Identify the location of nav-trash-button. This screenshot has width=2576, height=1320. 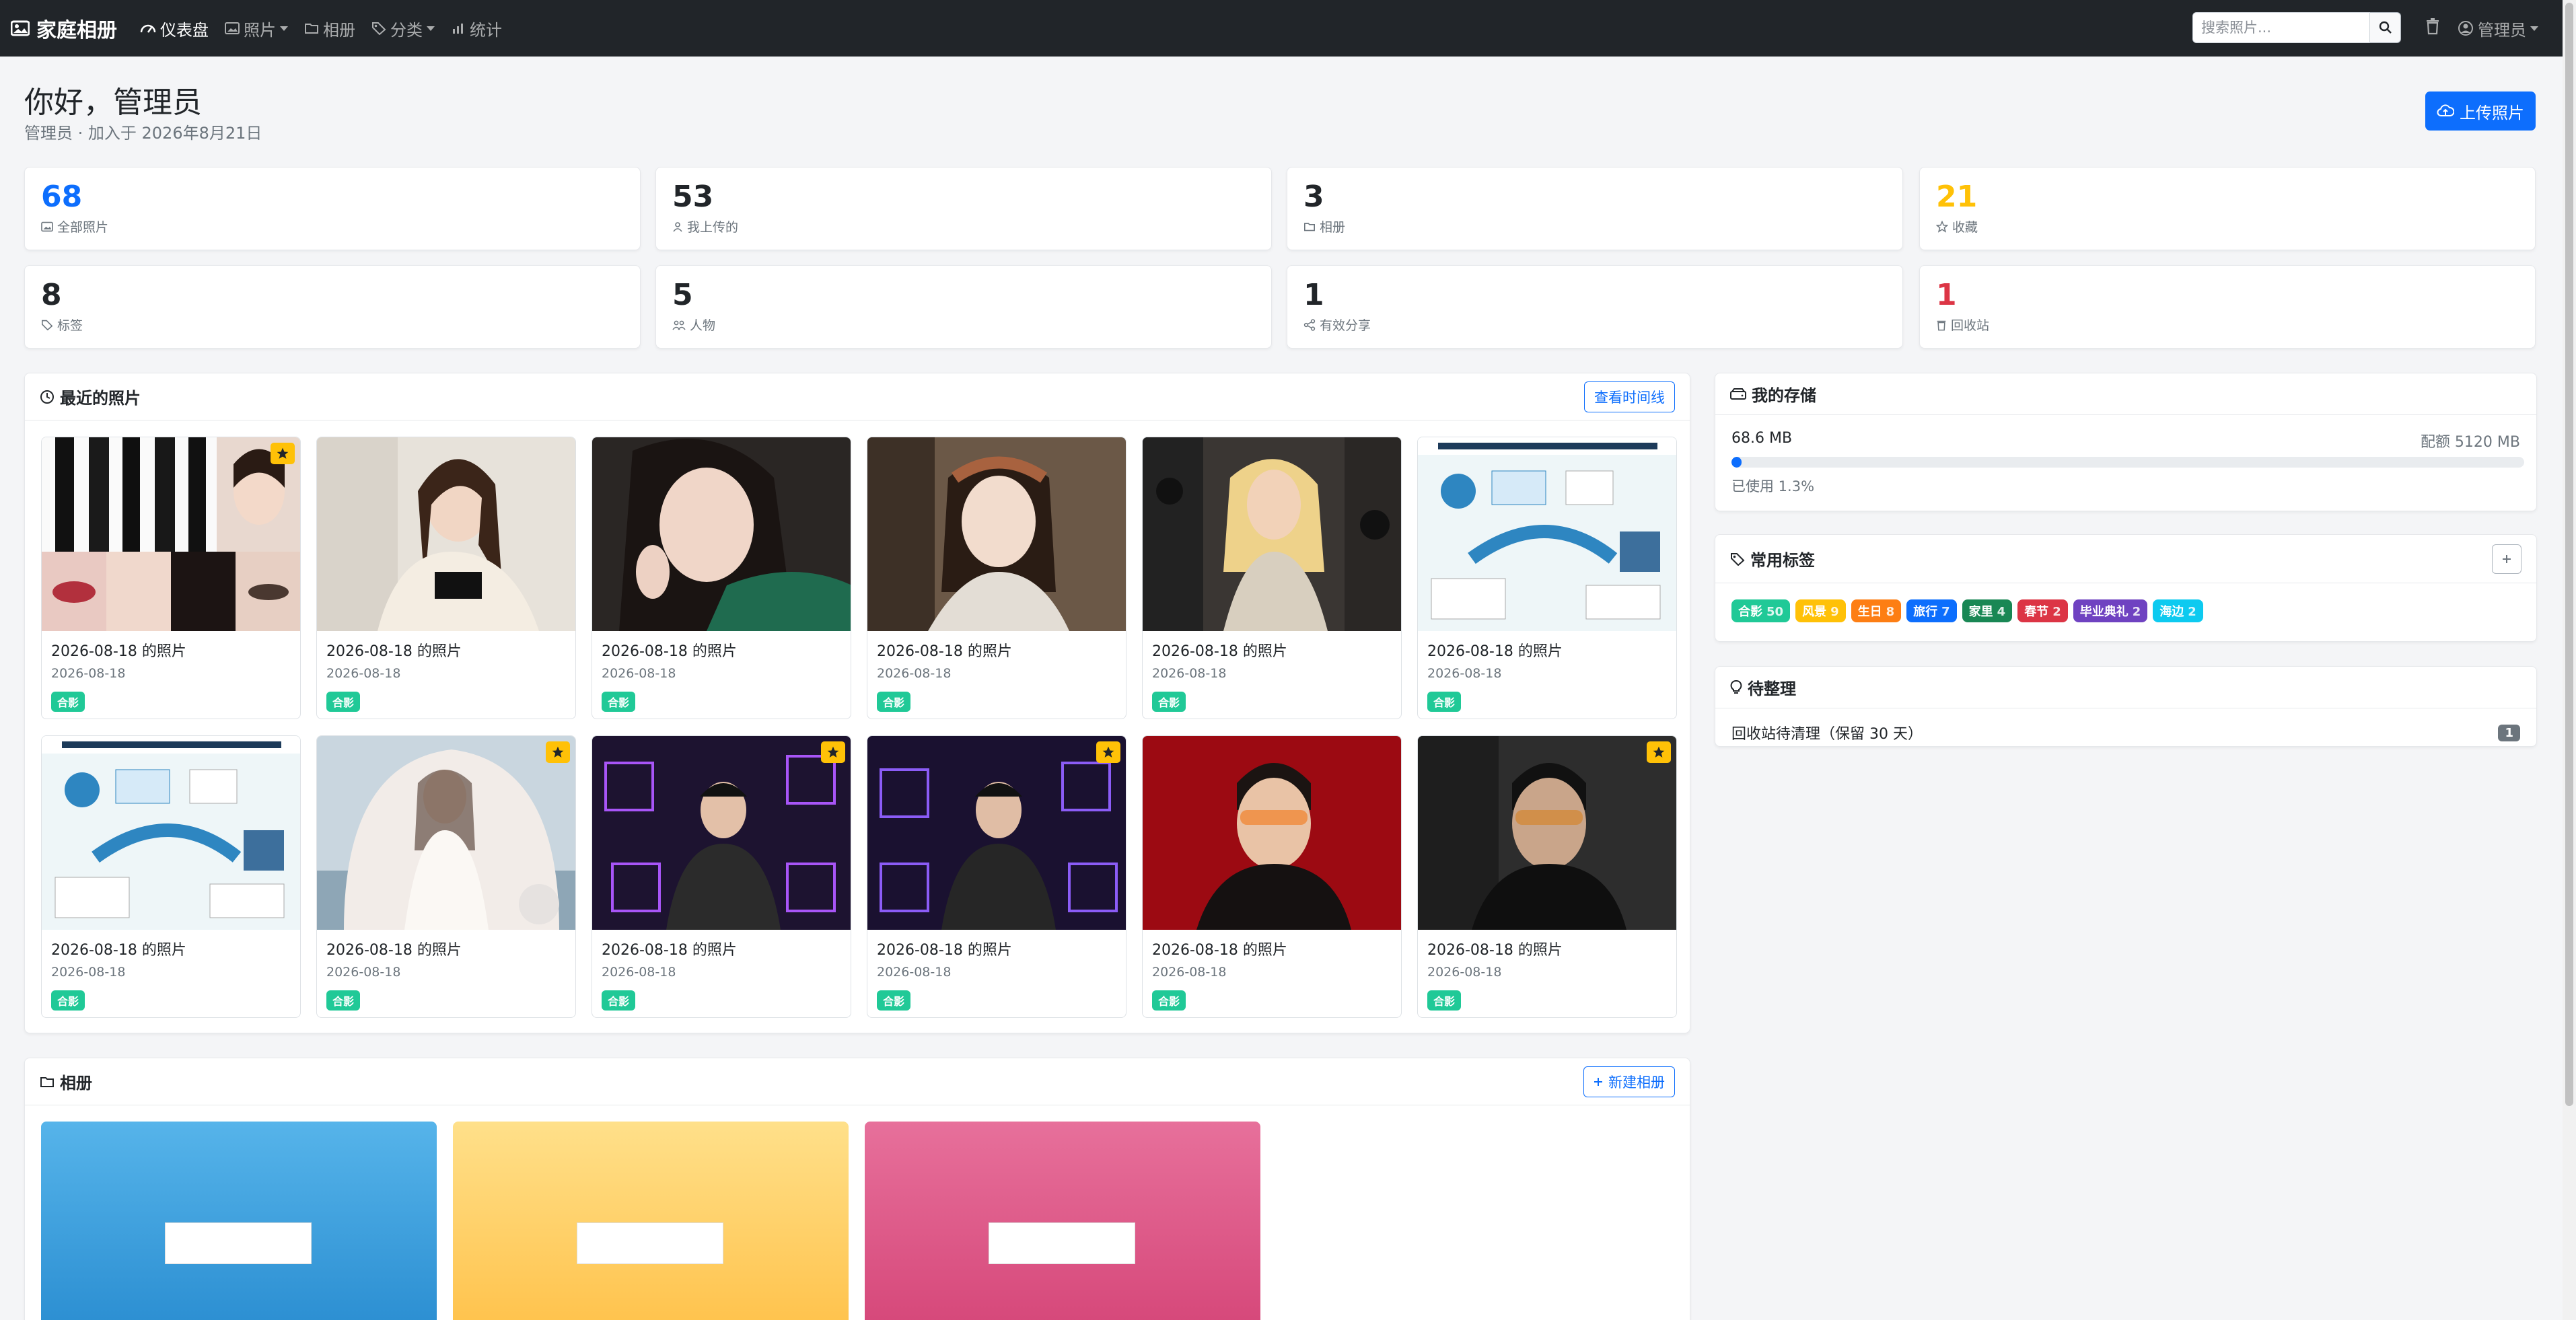
(2432, 26).